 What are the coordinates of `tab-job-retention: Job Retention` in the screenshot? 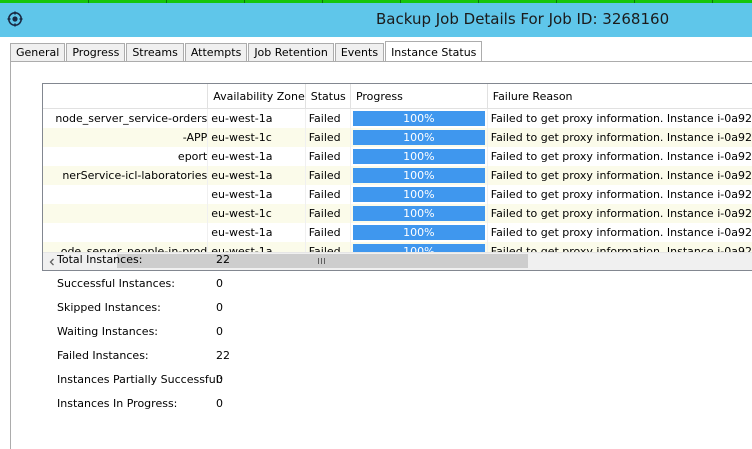 It's located at (291, 52).